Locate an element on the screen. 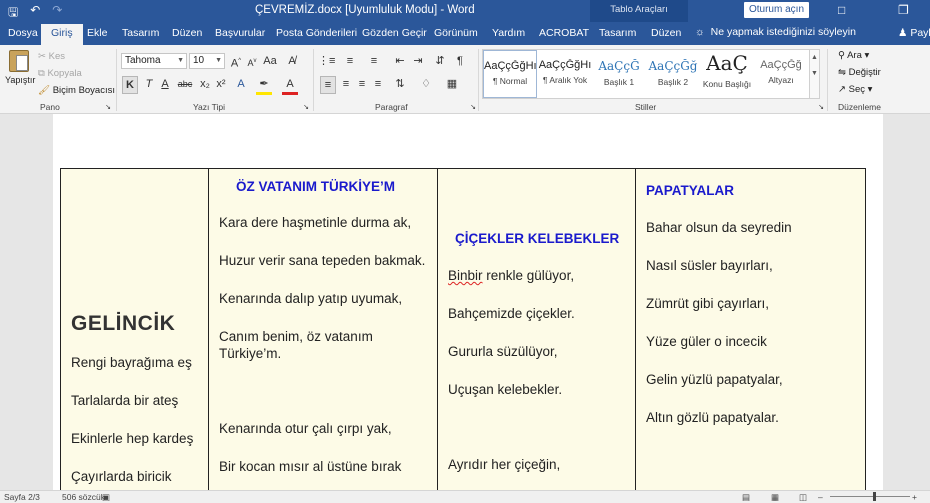 Image resolution: width=930 pixels, height=503 pixels. font-color-icon: A is located at coordinates (290, 85).